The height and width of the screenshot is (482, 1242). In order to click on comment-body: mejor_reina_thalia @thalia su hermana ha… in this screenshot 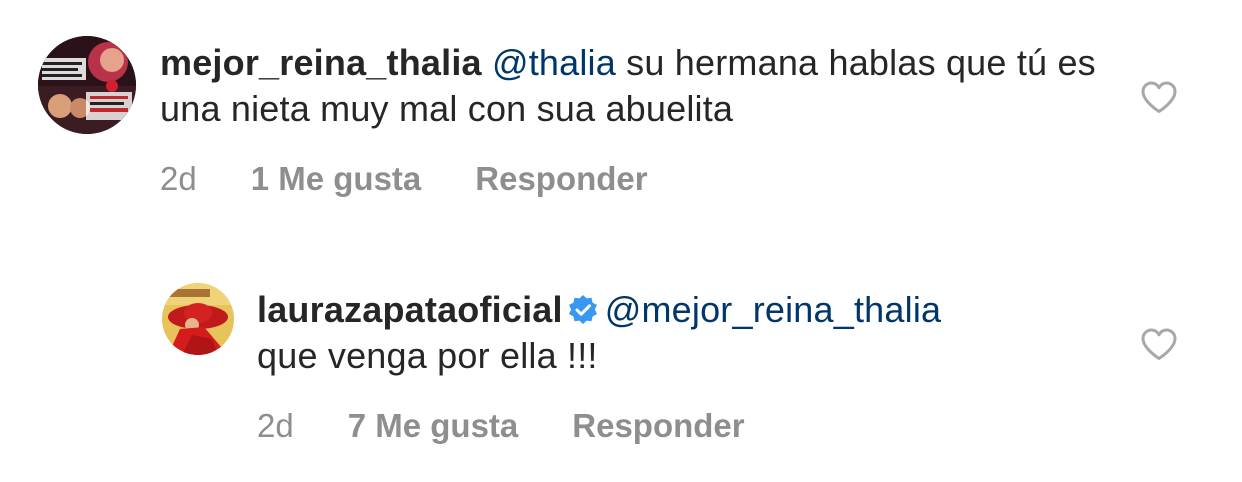, I will do `click(630, 86)`.